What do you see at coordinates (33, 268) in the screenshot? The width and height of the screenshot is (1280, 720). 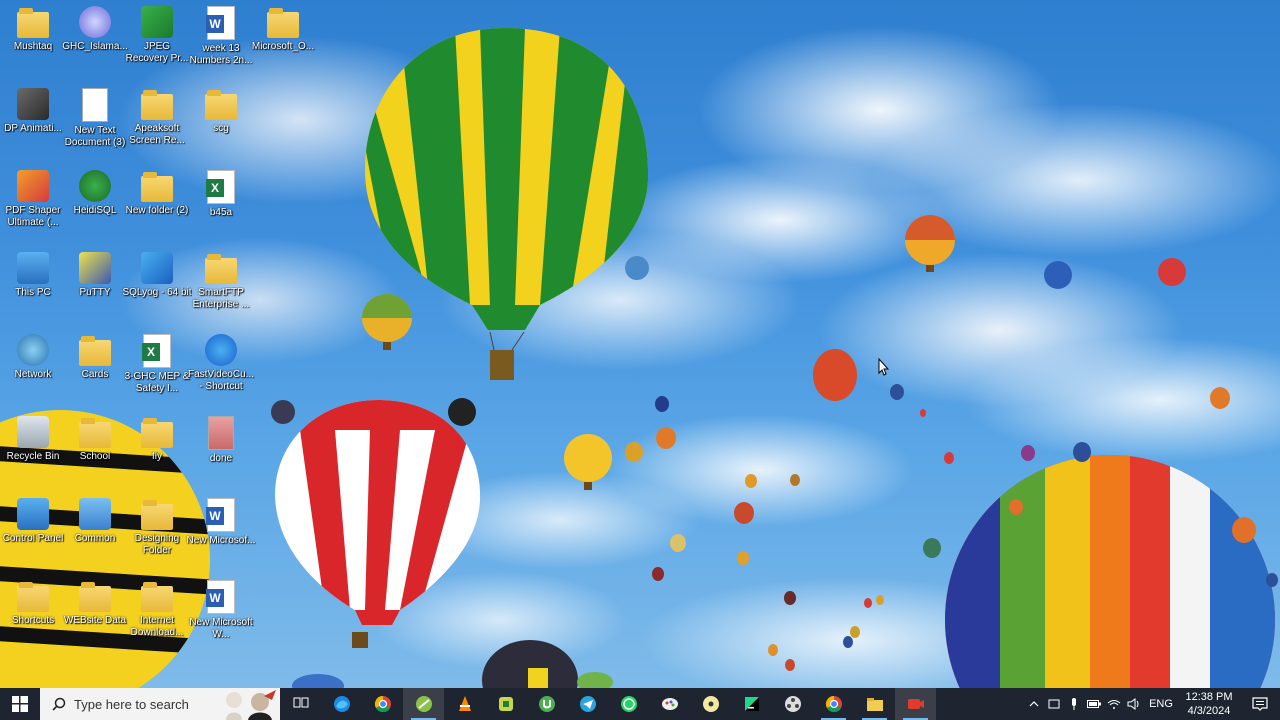 I see `computer-icon` at bounding box center [33, 268].